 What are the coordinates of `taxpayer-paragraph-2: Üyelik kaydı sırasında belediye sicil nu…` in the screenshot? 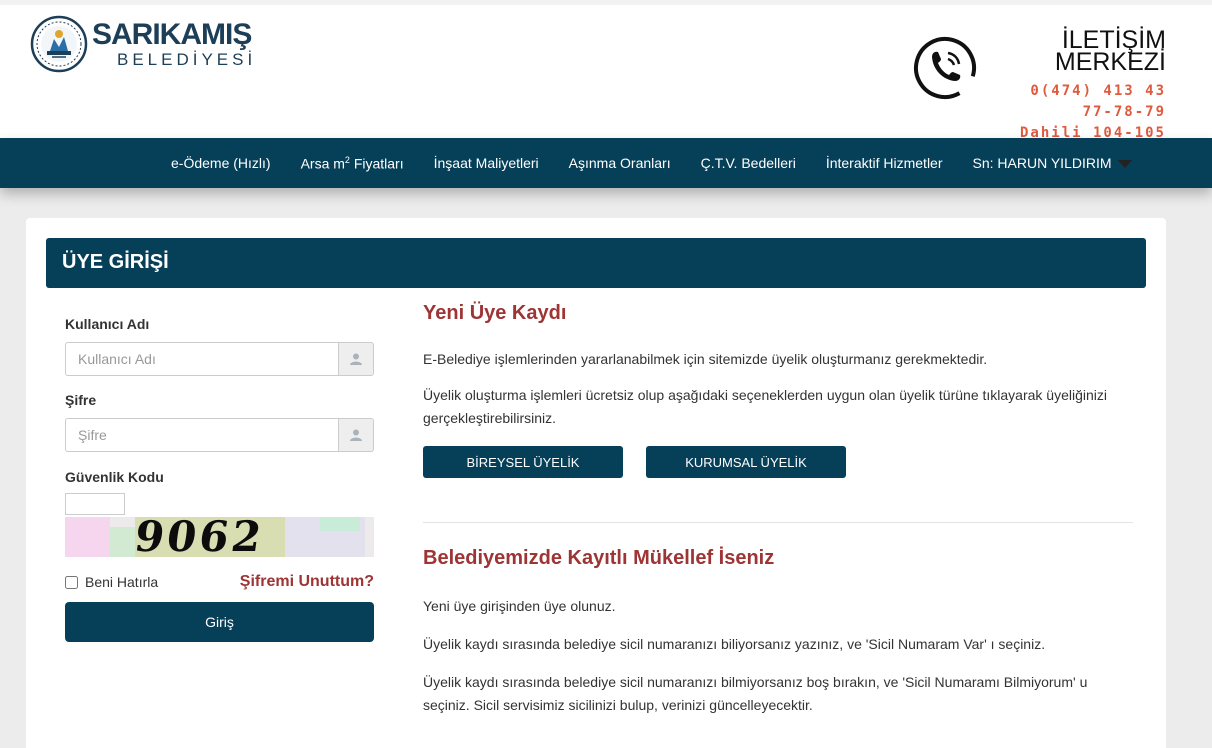 It's located at (734, 644).